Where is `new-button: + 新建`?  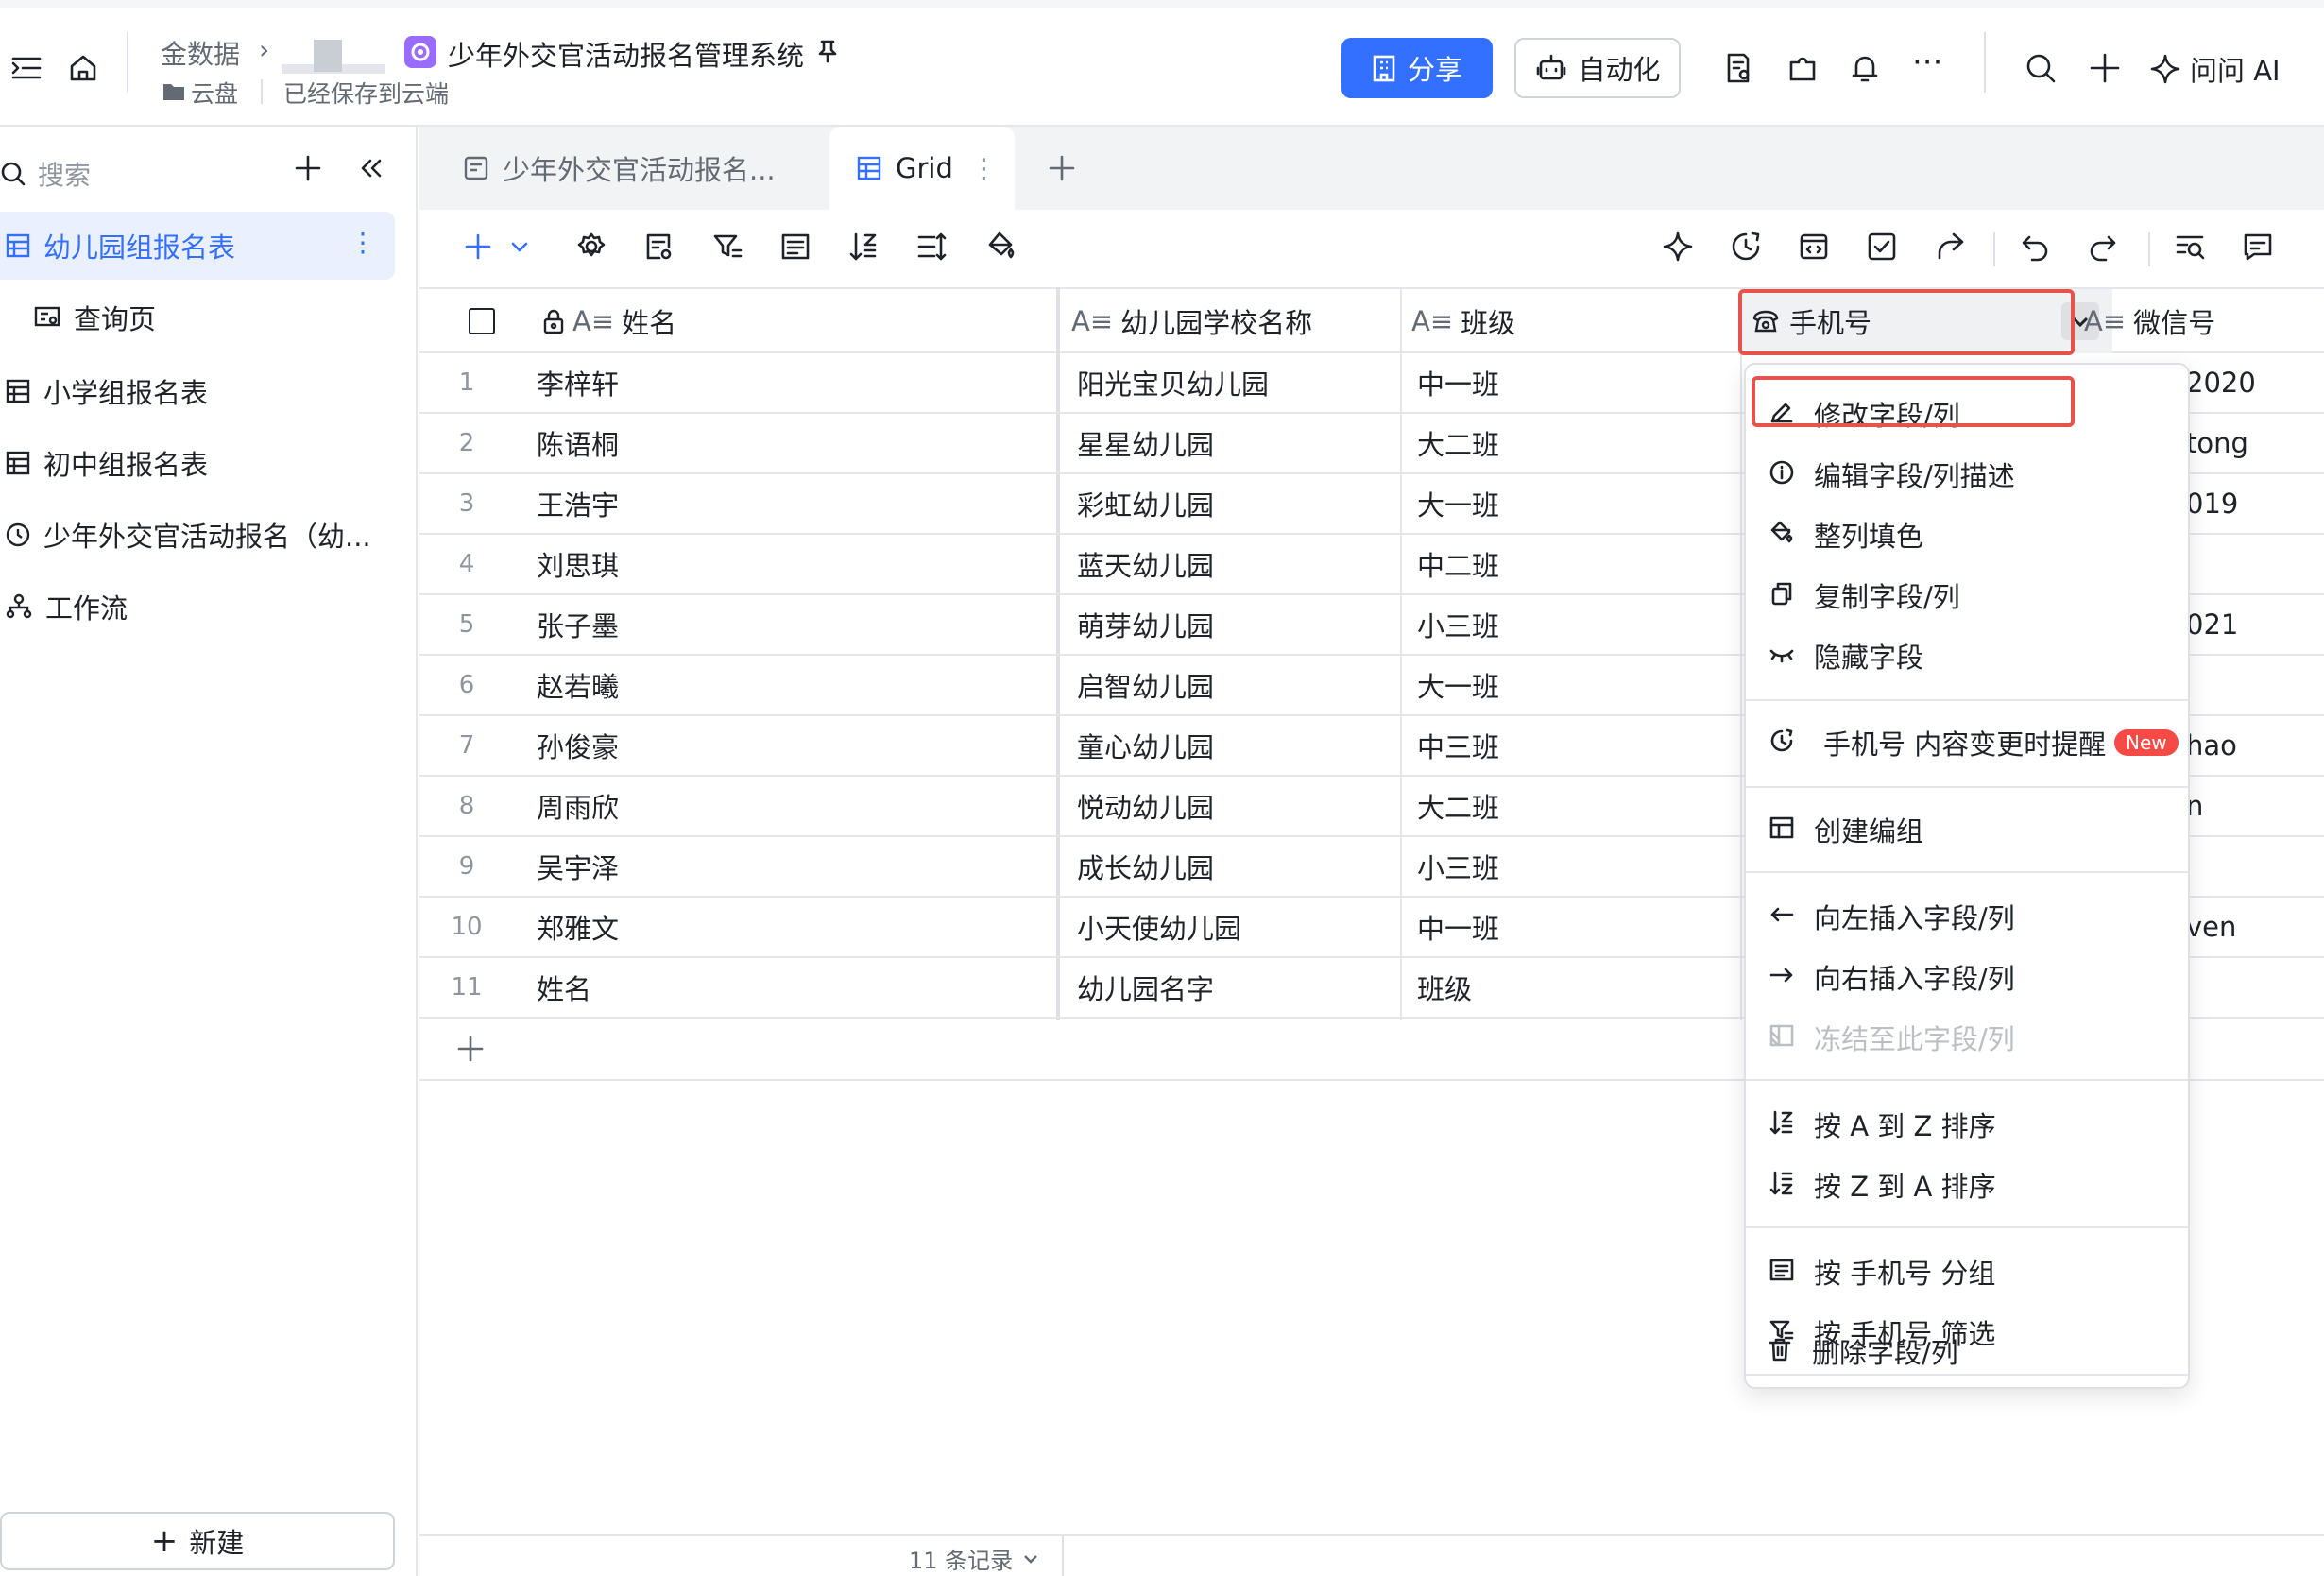
new-button: + 新建 is located at coordinates (197, 1541).